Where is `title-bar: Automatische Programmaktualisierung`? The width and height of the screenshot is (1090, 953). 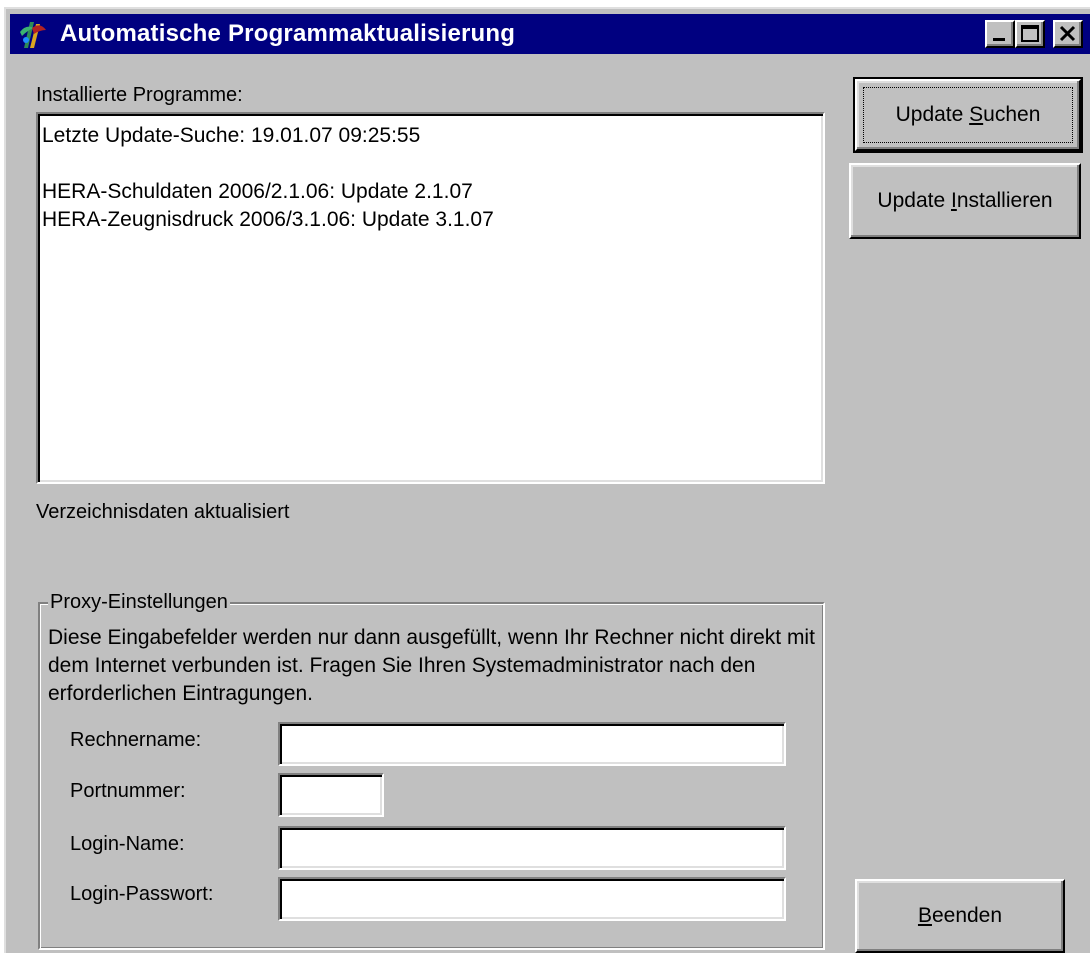 title-bar: Automatische Programmaktualisierung is located at coordinates (550, 34).